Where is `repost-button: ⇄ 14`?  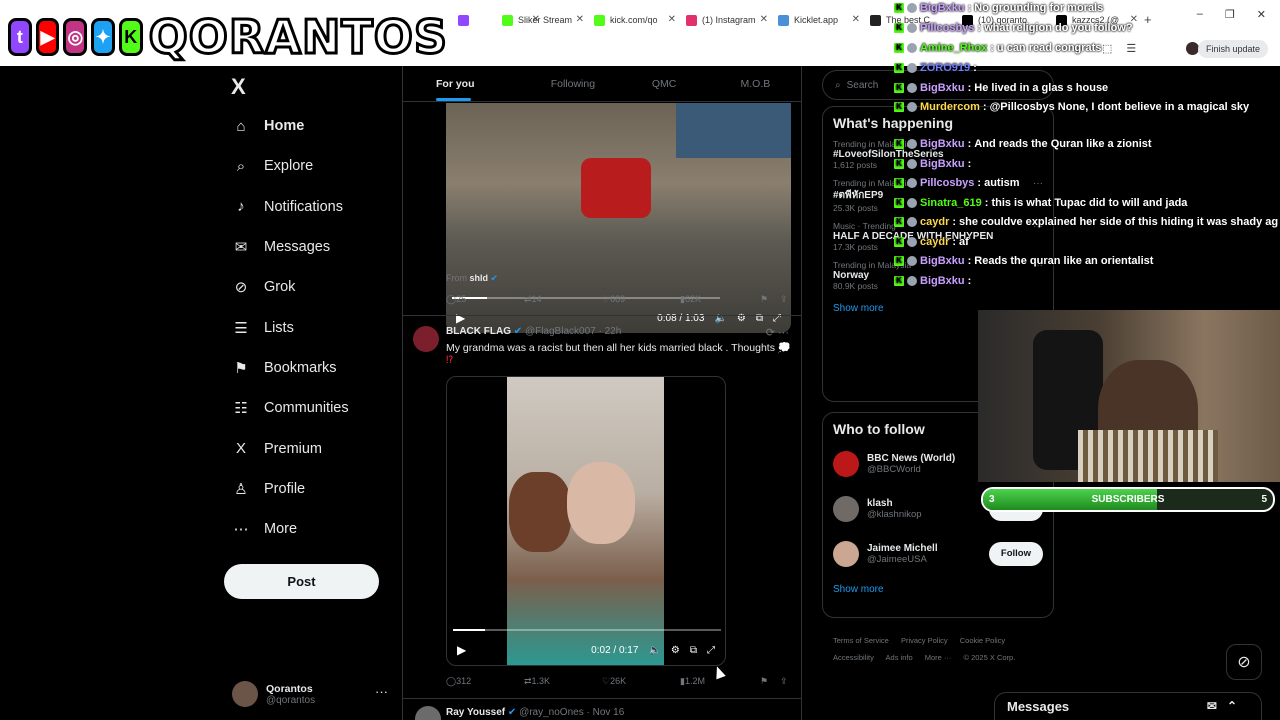
repost-button: ⇄ 14 is located at coordinates (533, 299).